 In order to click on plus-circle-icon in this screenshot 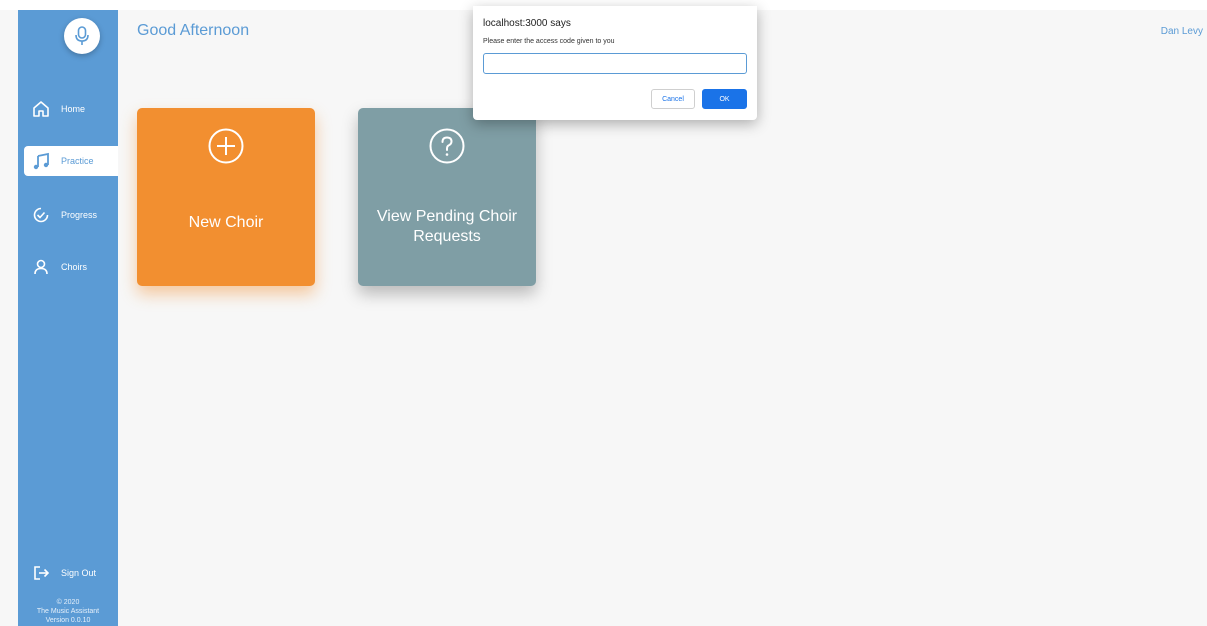, I will do `click(226, 146)`.